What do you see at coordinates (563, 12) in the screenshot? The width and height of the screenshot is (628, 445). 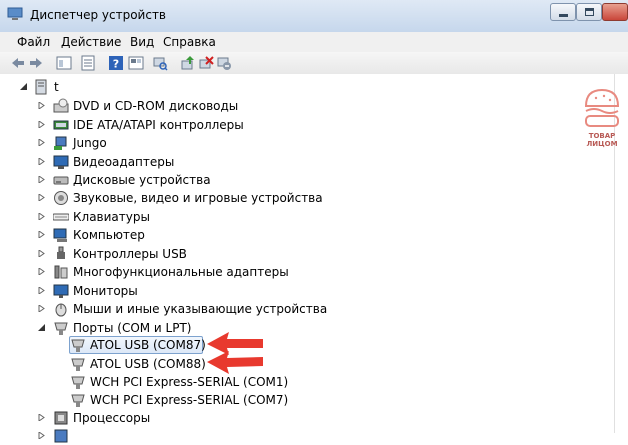 I see `minimize-button` at bounding box center [563, 12].